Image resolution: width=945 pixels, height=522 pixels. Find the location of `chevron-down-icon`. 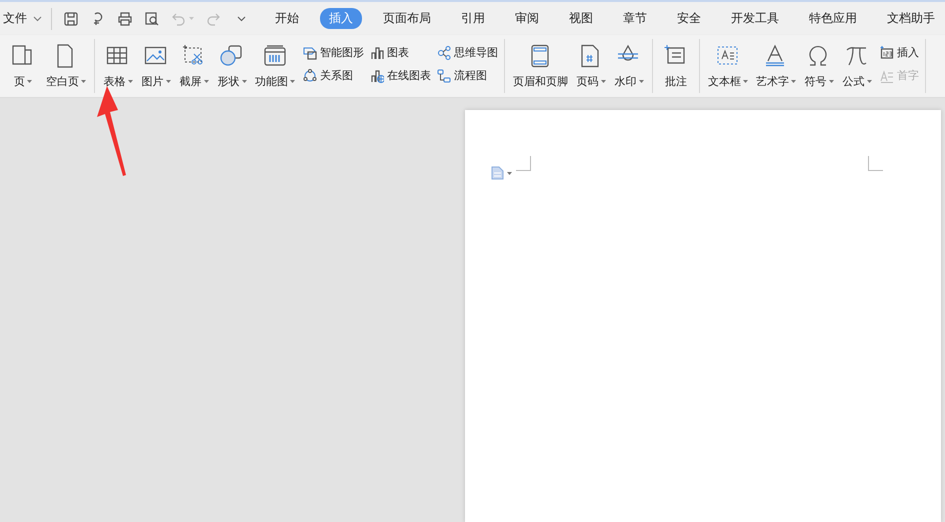

chevron-down-icon is located at coordinates (37, 19).